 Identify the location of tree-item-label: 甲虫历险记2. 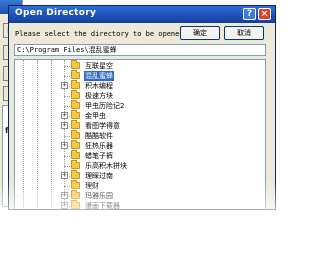
(105, 106).